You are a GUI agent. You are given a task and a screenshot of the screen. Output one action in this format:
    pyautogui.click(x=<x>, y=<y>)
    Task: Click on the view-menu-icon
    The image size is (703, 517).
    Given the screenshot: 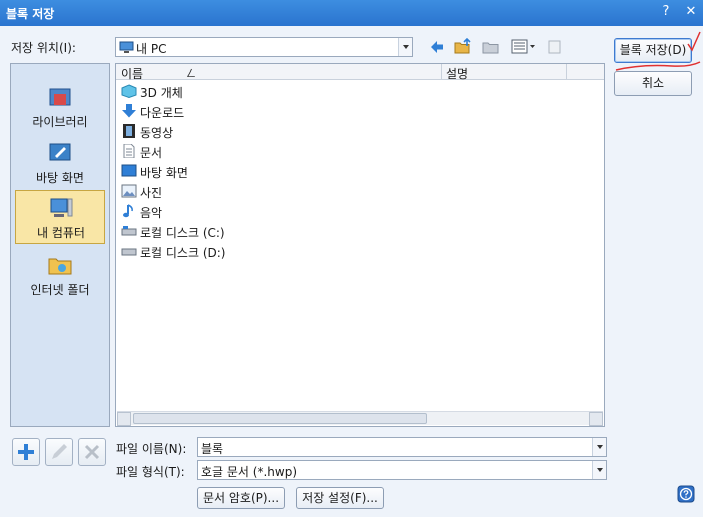 What is the action you would take?
    pyautogui.click(x=524, y=47)
    